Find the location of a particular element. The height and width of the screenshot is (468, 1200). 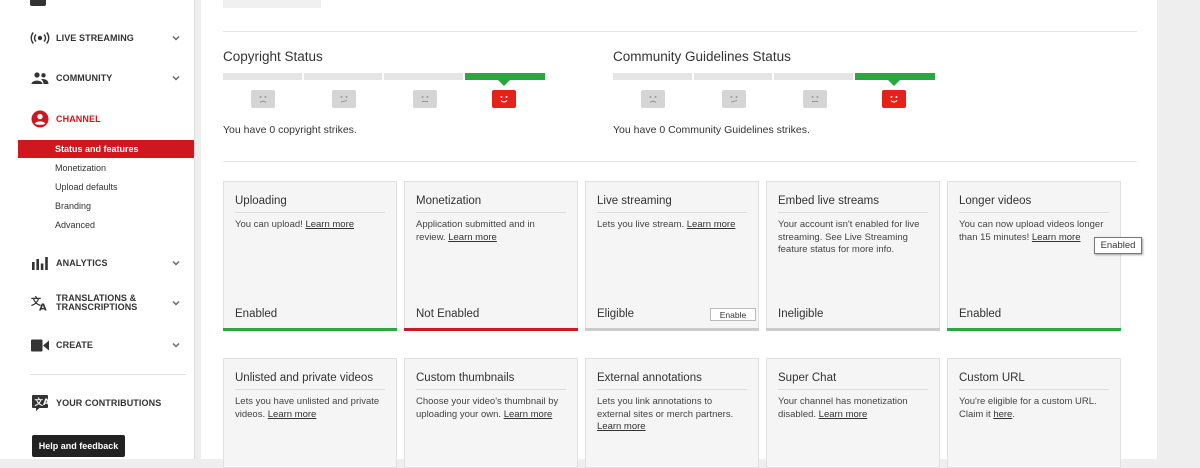

sidebar-item-label: Analytics is located at coordinates (82, 262).